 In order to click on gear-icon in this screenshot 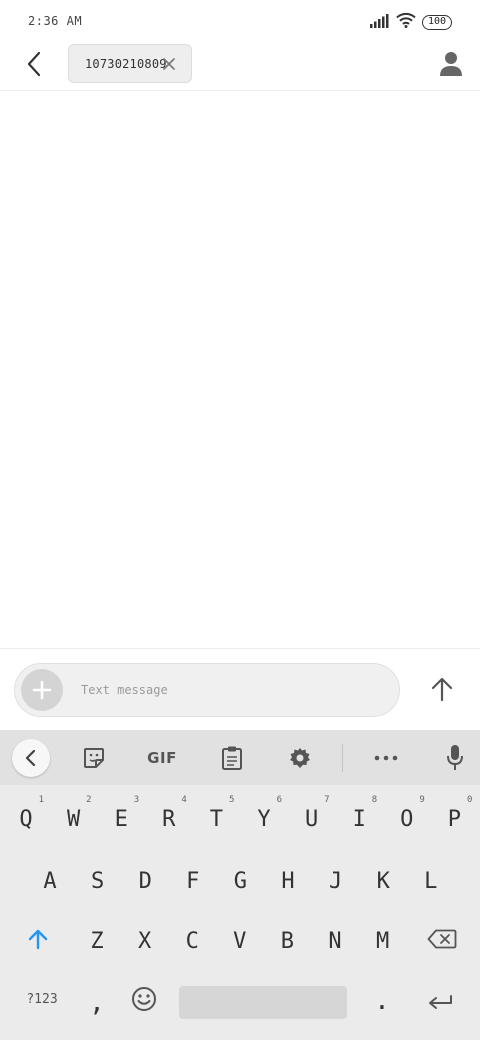, I will do `click(300, 758)`.